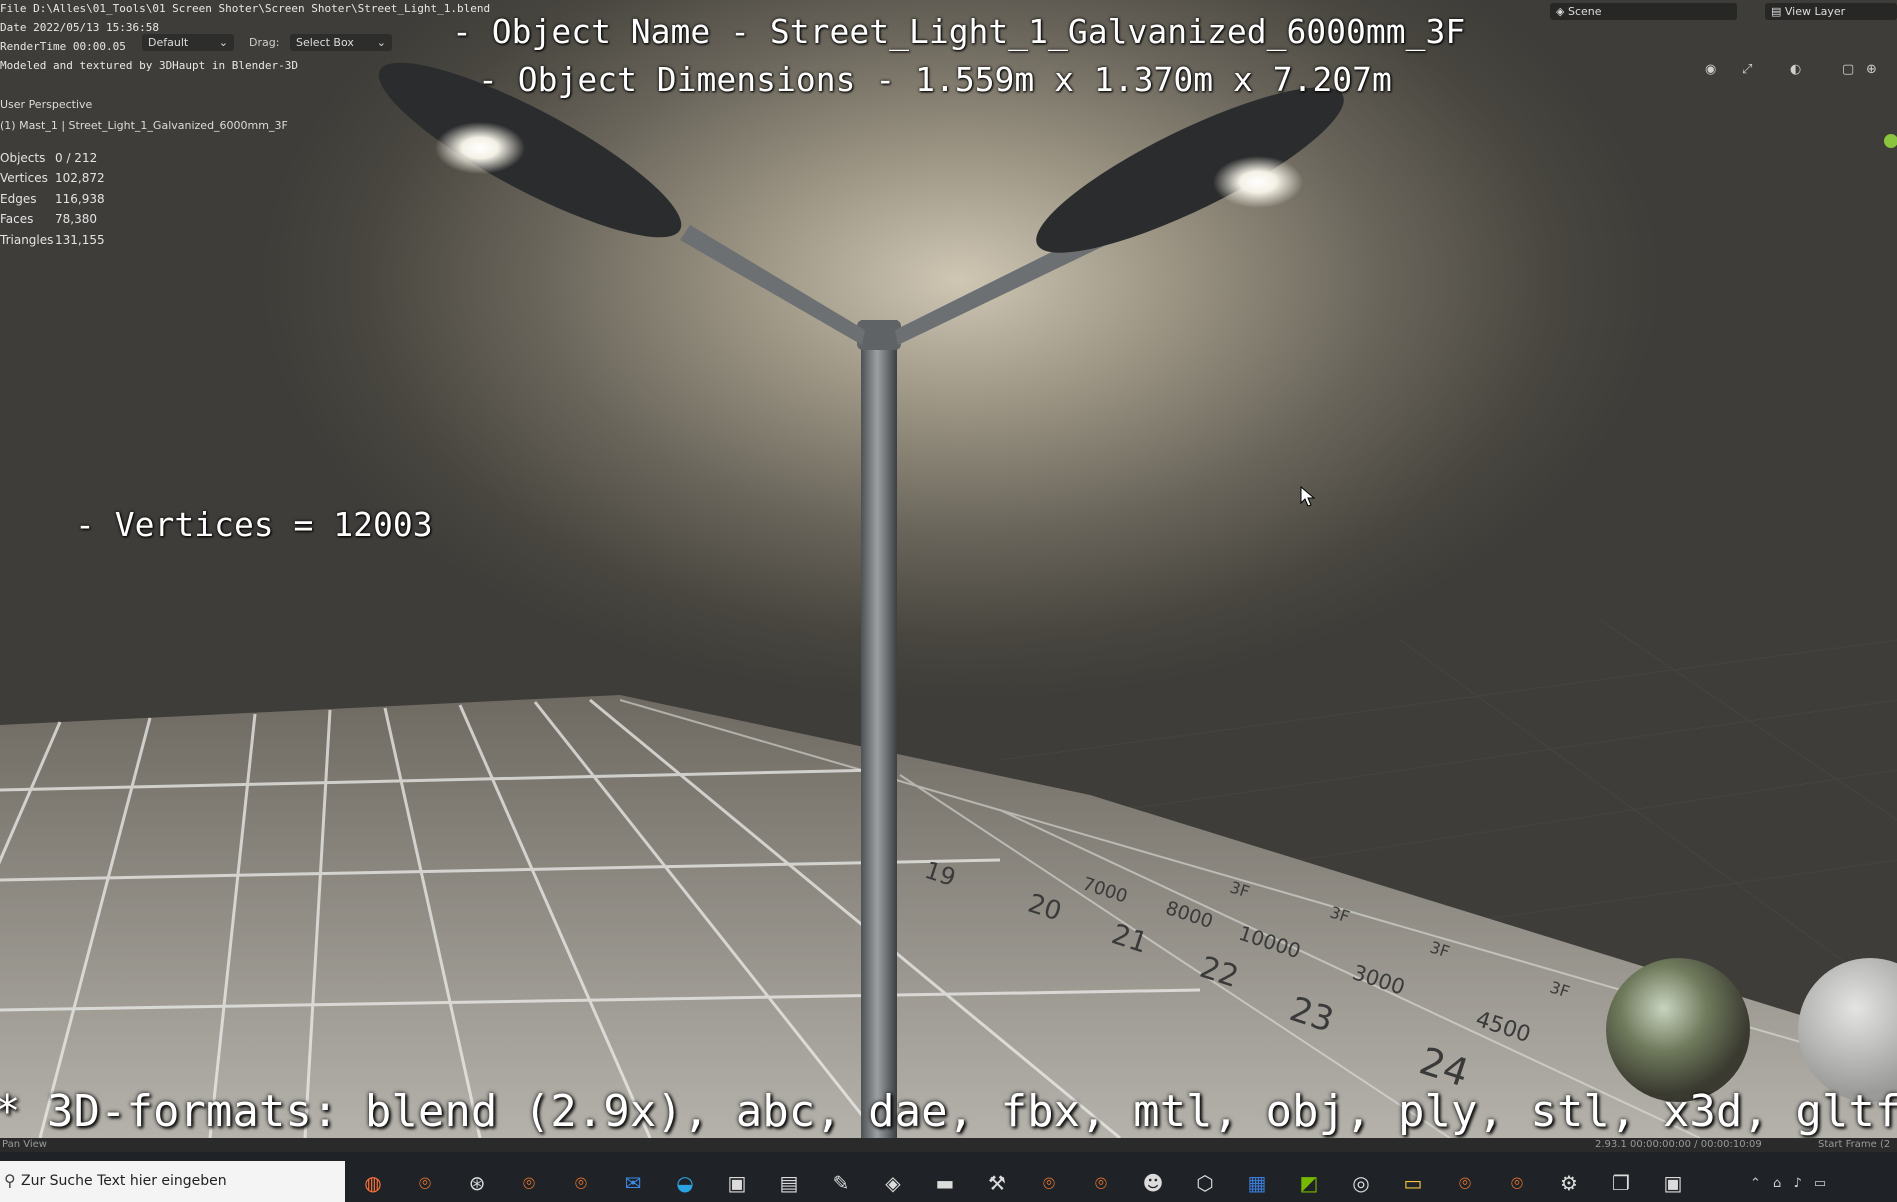 Image resolution: width=1897 pixels, height=1202 pixels. I want to click on xray-icon: ▢, so click(1852, 70).